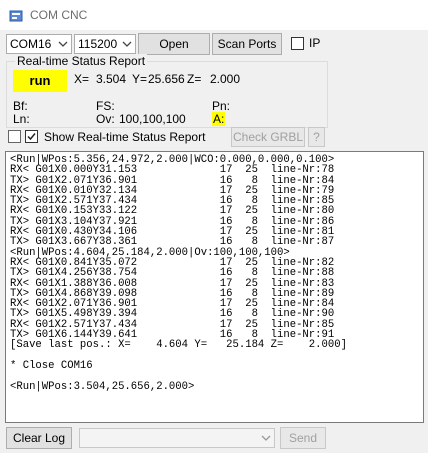  I want to click on help-button: ?, so click(316, 137).